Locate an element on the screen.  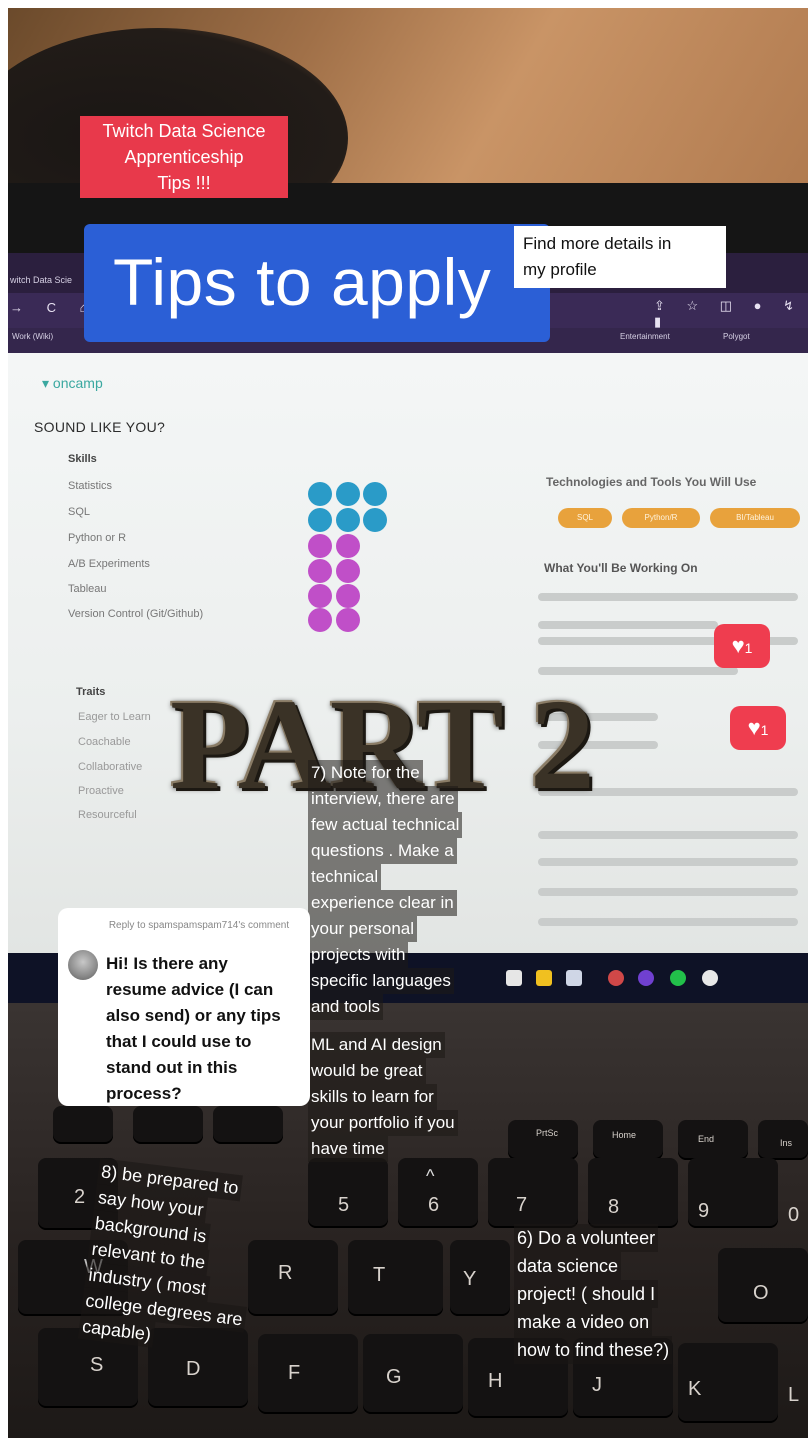
browser-tab-label: witch Data Scie is located at coordinates (41, 280).